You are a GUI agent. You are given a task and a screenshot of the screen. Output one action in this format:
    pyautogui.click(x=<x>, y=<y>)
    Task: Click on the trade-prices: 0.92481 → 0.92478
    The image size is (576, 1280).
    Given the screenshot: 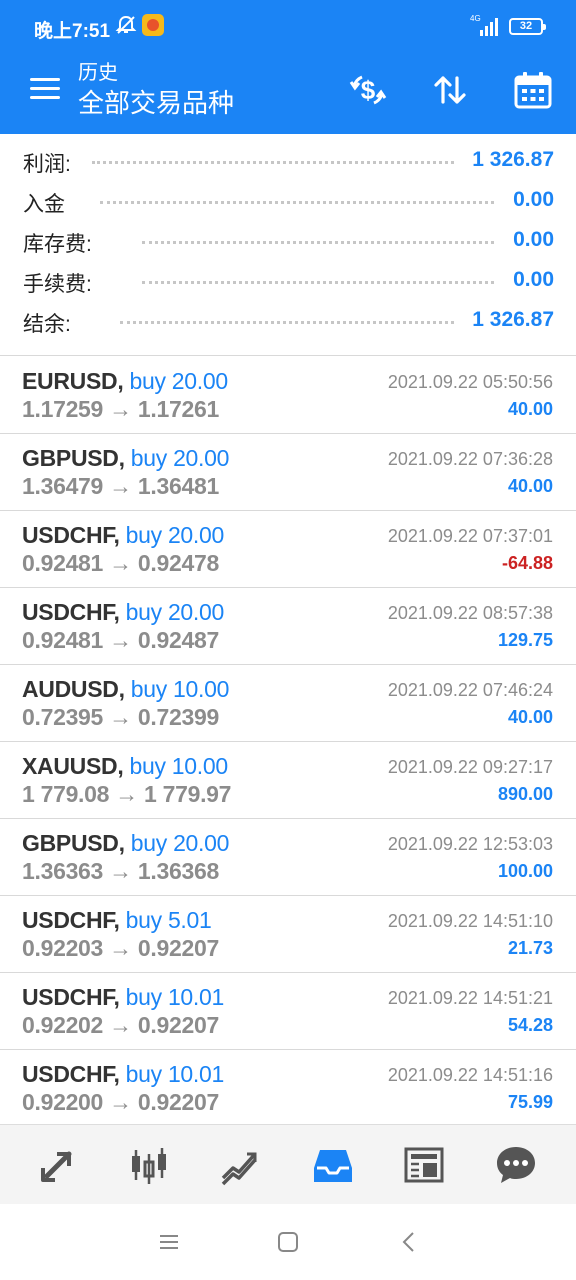 What is the action you would take?
    pyautogui.click(x=120, y=563)
    